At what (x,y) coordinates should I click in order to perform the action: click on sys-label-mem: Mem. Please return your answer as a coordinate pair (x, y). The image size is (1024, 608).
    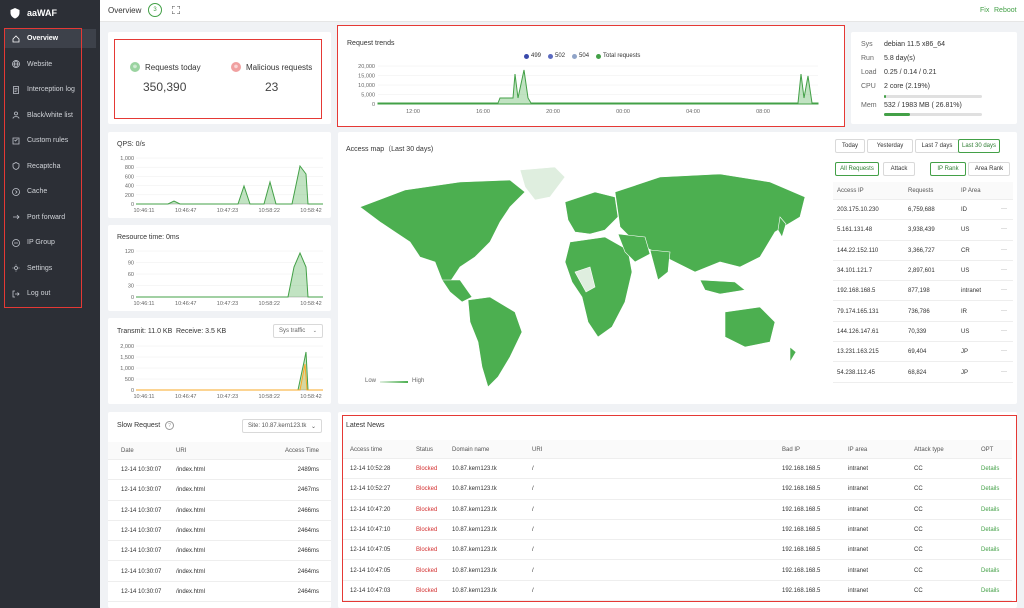
    Looking at the image, I should click on (869, 105).